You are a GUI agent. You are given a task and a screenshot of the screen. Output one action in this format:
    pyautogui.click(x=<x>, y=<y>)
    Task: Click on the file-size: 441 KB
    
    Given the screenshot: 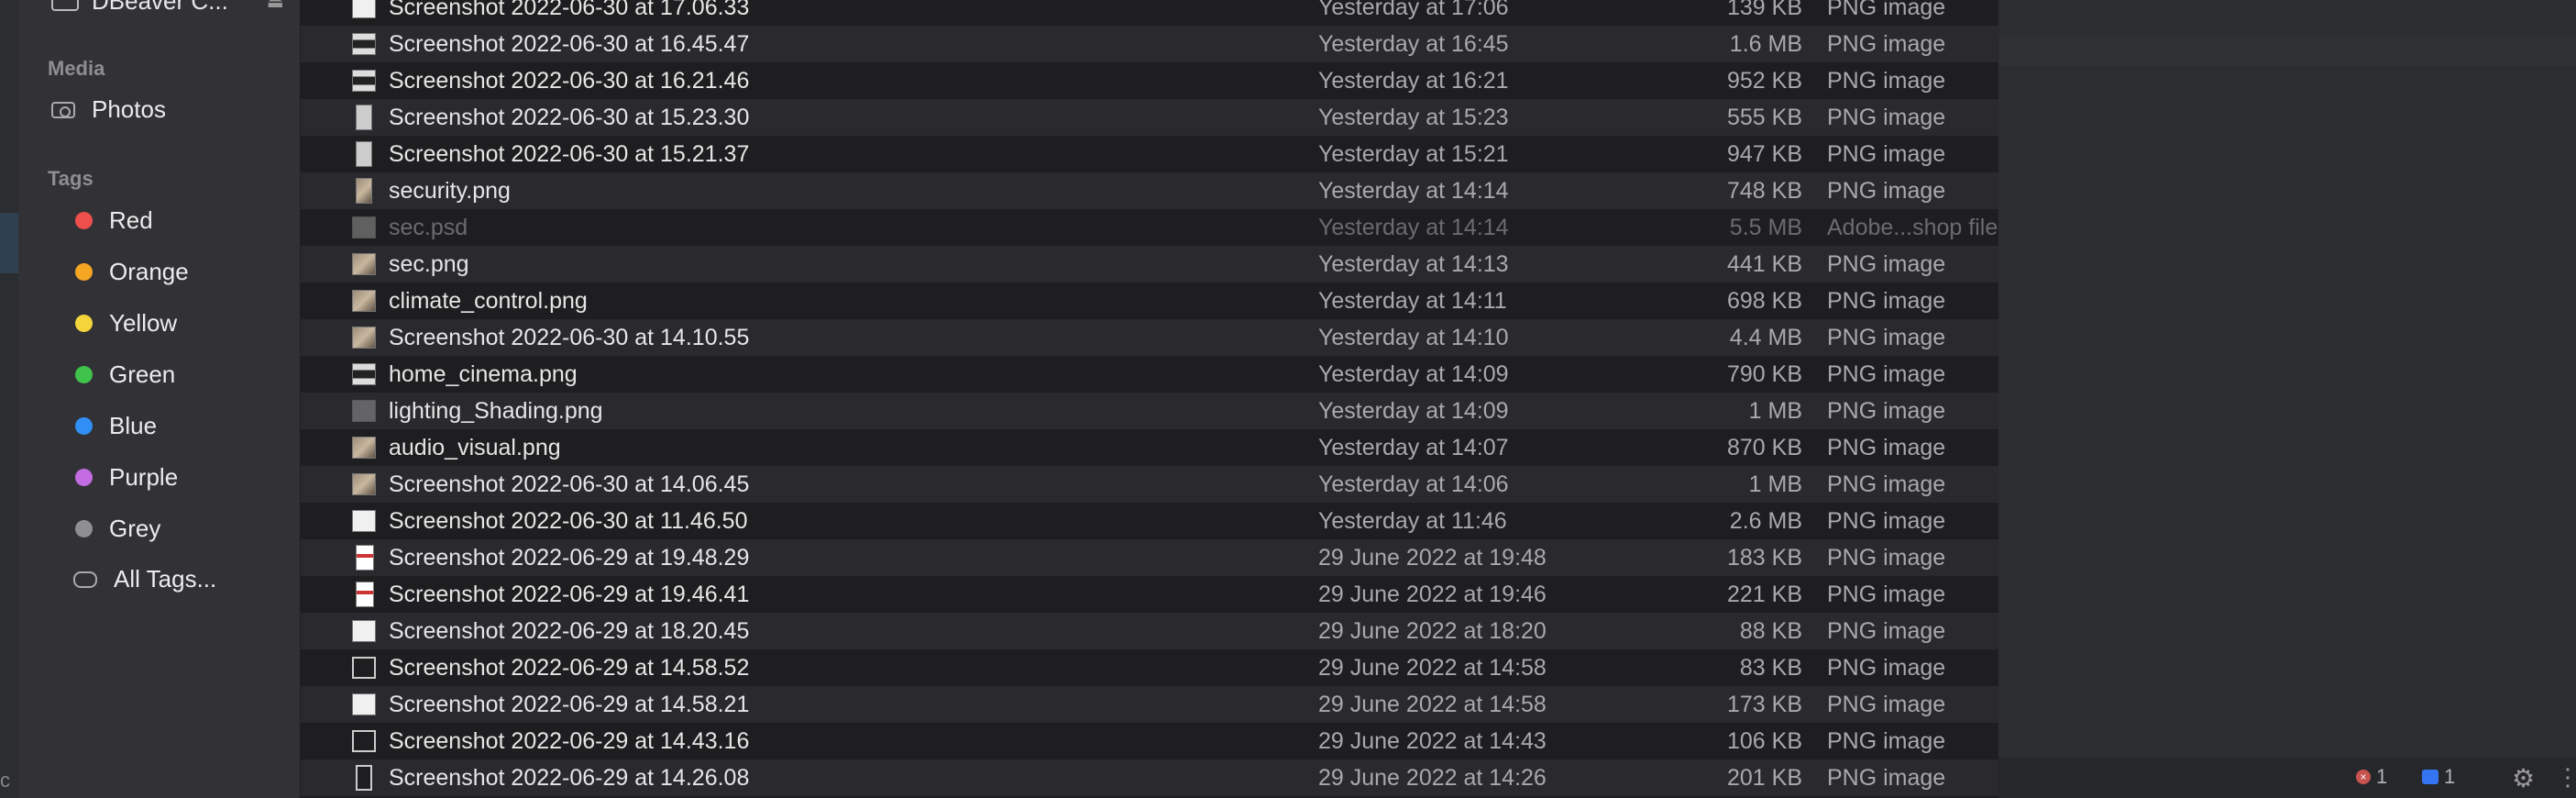 What is the action you would take?
    pyautogui.click(x=1764, y=264)
    